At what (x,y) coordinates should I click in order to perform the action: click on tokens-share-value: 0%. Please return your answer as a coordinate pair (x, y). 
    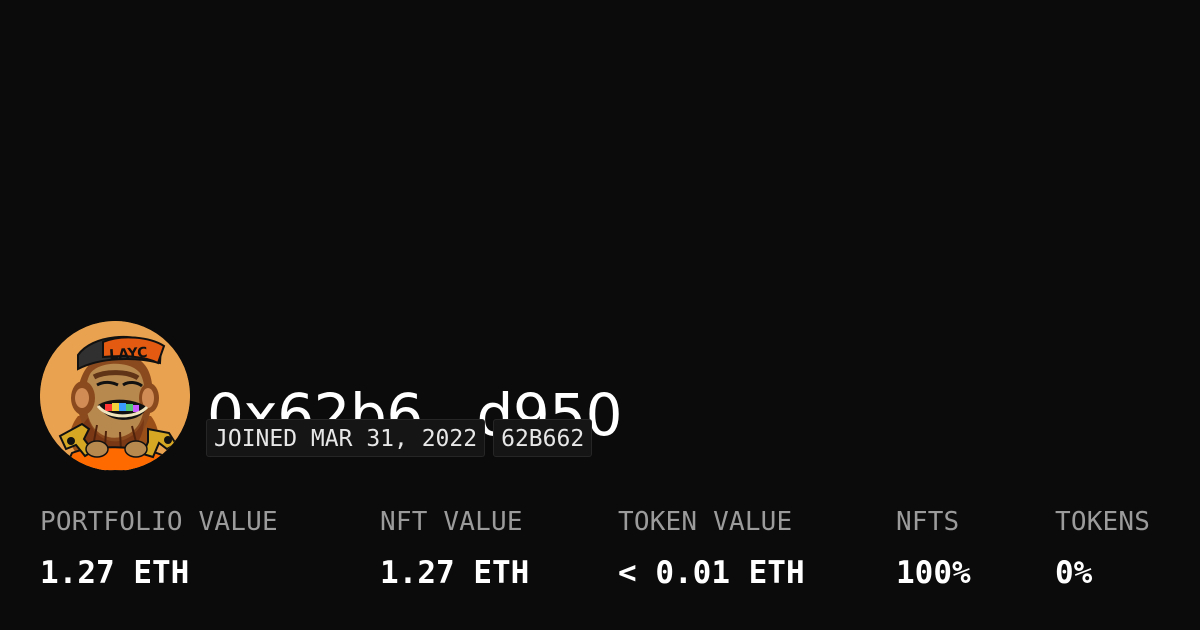
    Looking at the image, I should click on (1074, 573).